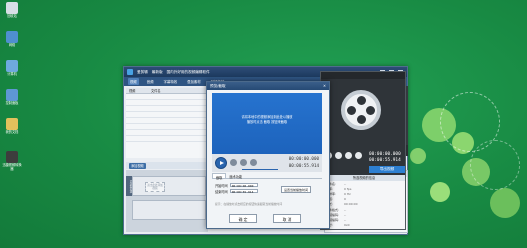 The height and width of the screenshot is (248, 527). Describe the element at coordinates (347, 193) in the screenshot. I see `info-value: 0 Hz` at that location.